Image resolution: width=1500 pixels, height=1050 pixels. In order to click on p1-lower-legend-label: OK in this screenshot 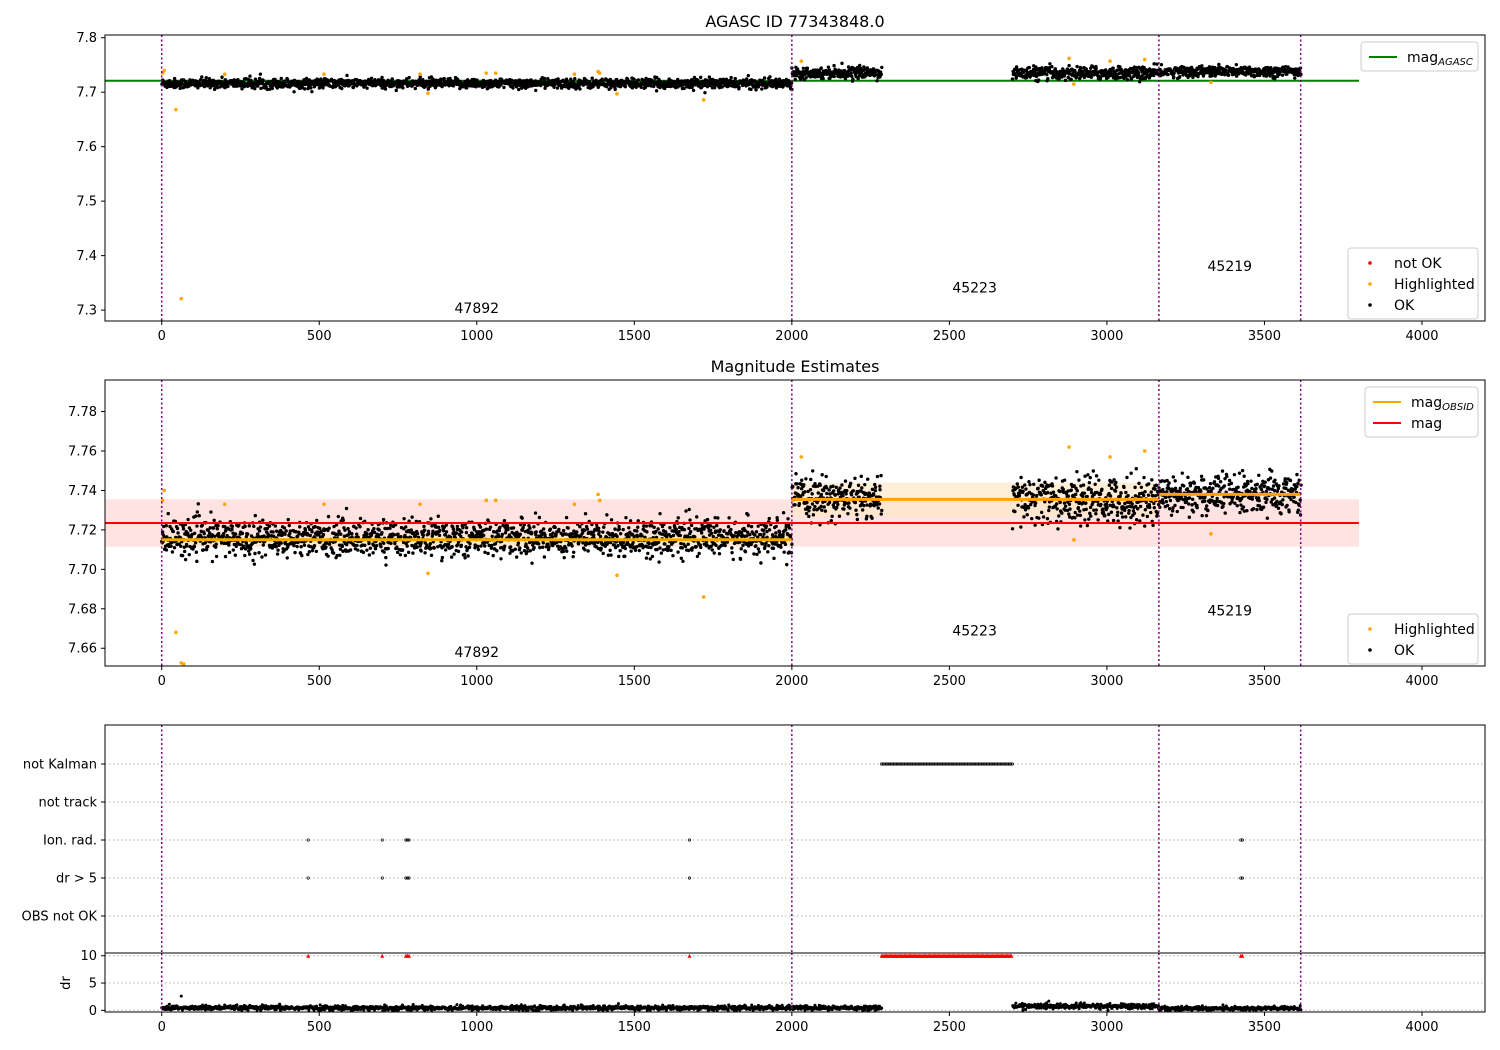, I will do `click(1404, 306)`.